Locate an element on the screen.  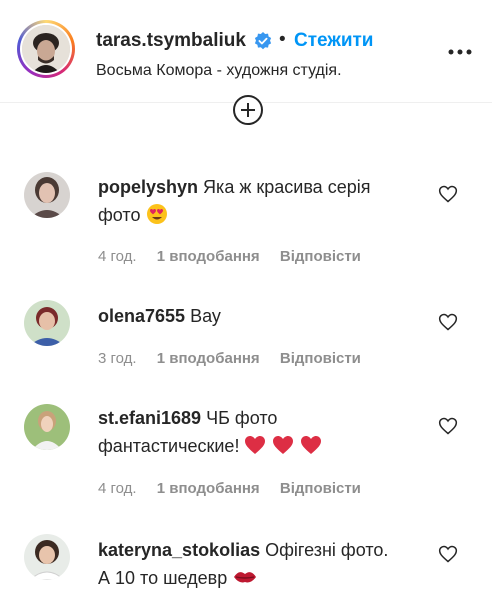
lips-emoji-icon is located at coordinates (245, 577).